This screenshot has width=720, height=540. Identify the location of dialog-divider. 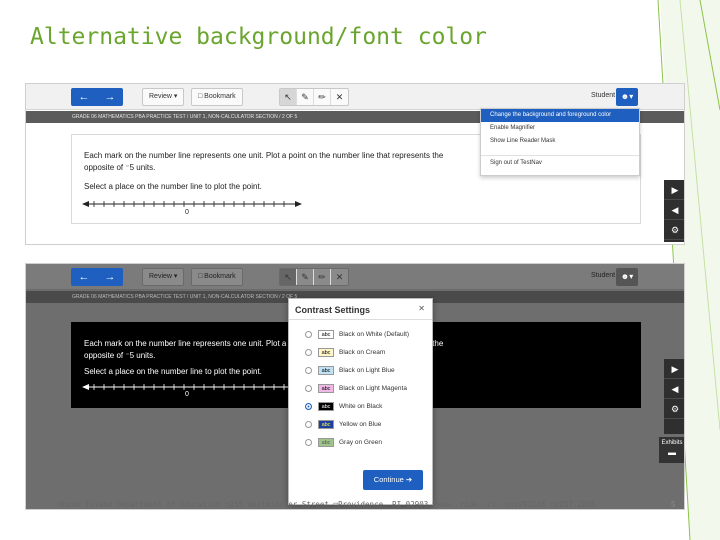
(360, 319).